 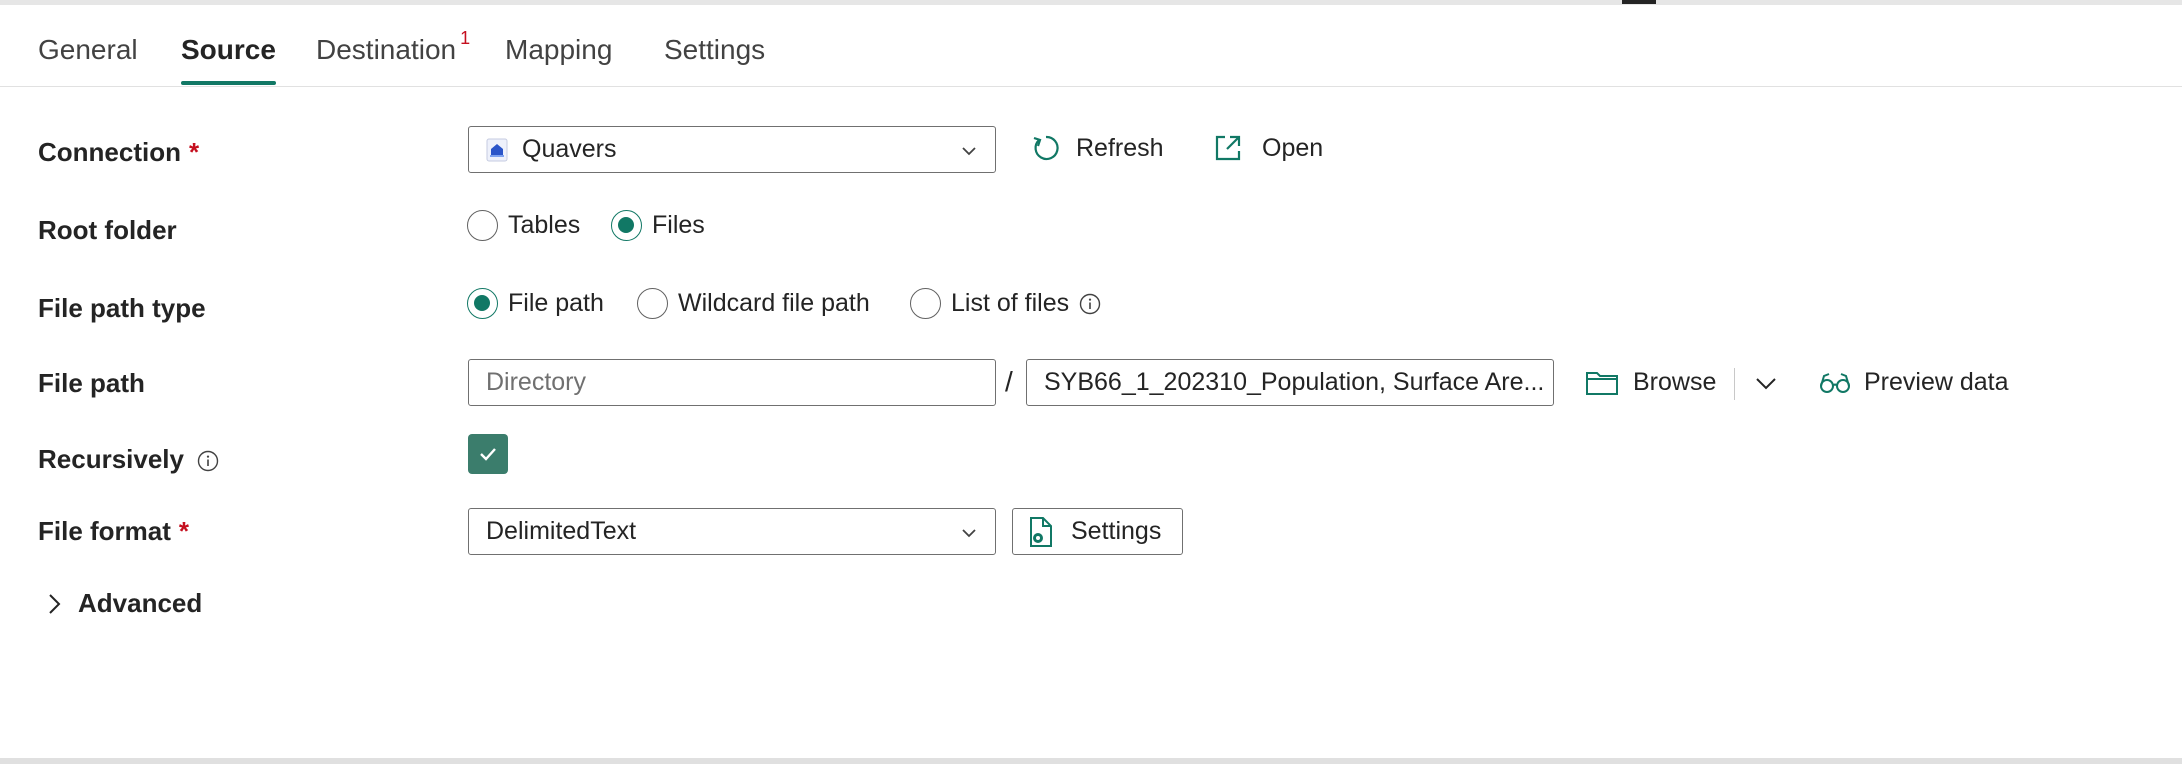 I want to click on tab-destination: Destination 1, so click(x=393, y=47).